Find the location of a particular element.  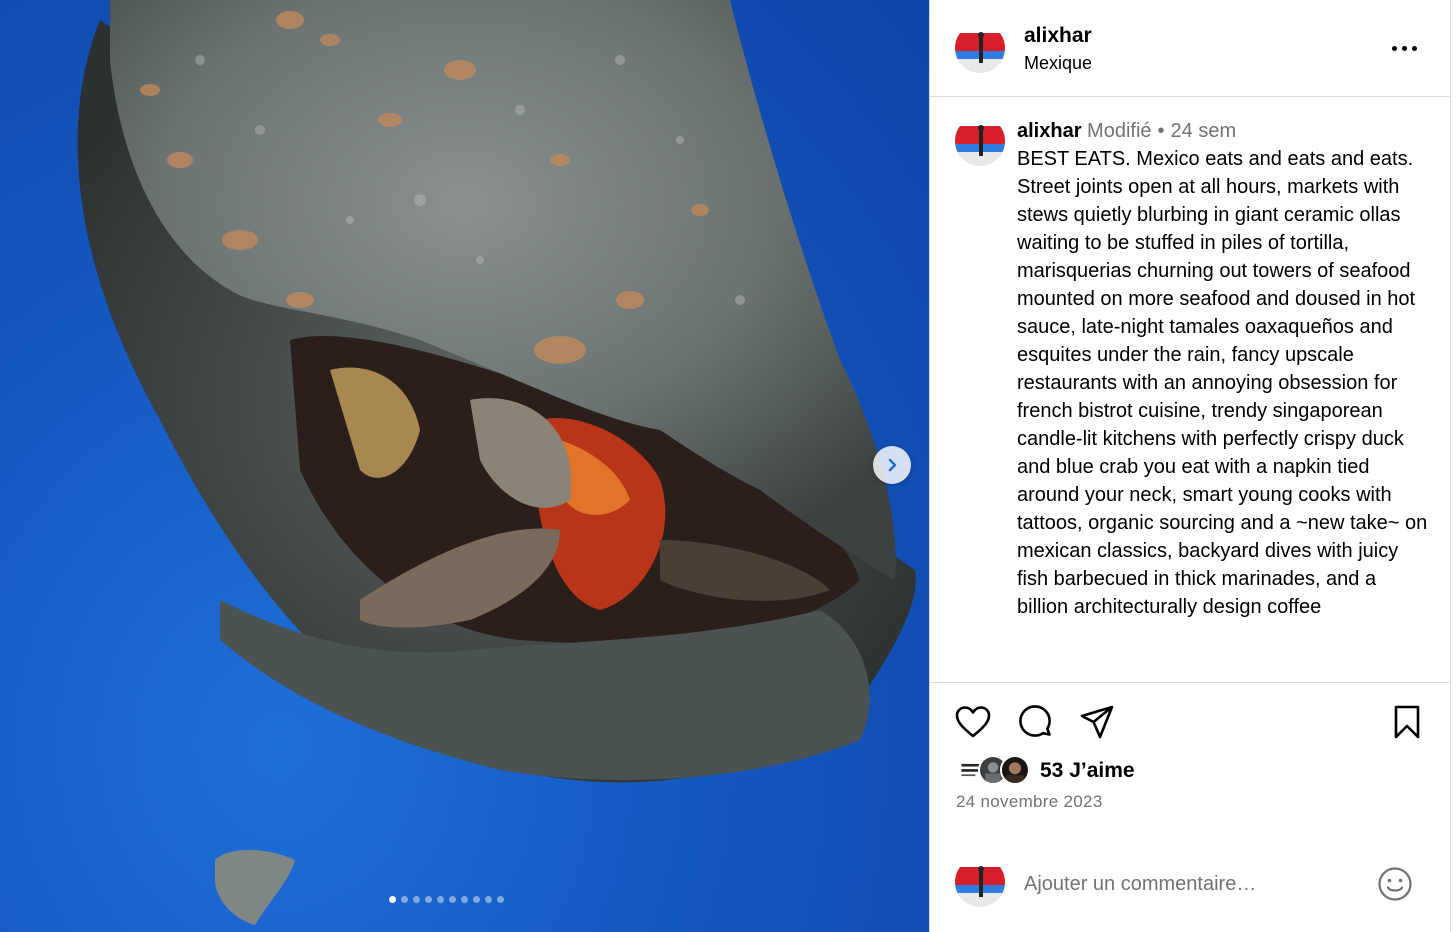

more-icon is located at coordinates (1394, 48).